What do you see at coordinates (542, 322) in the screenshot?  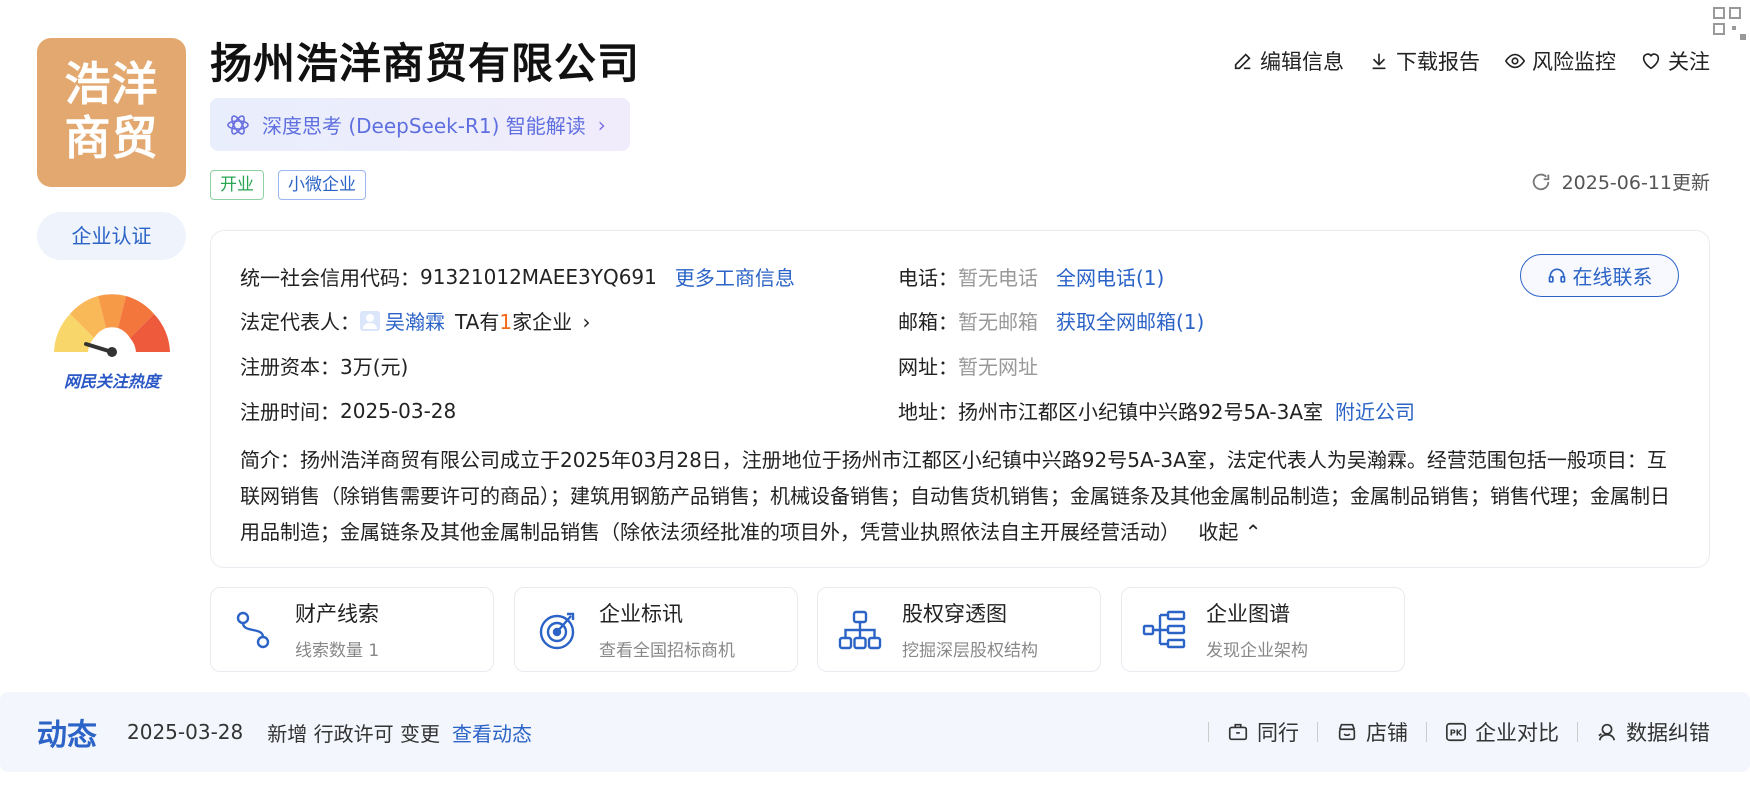 I see `ta-suffix: 家企业` at bounding box center [542, 322].